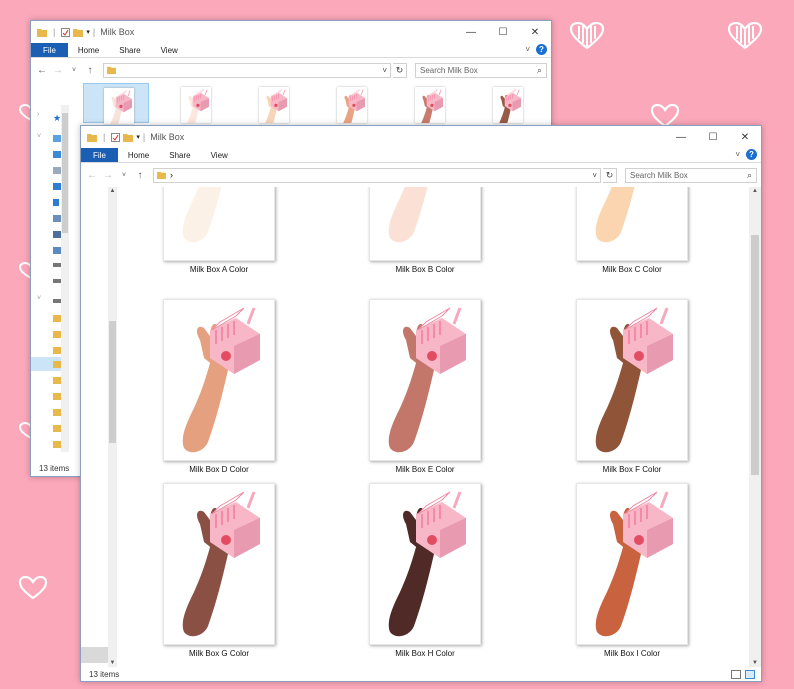 The height and width of the screenshot is (689, 794). I want to click on close-button: ✕, so click(535, 32).